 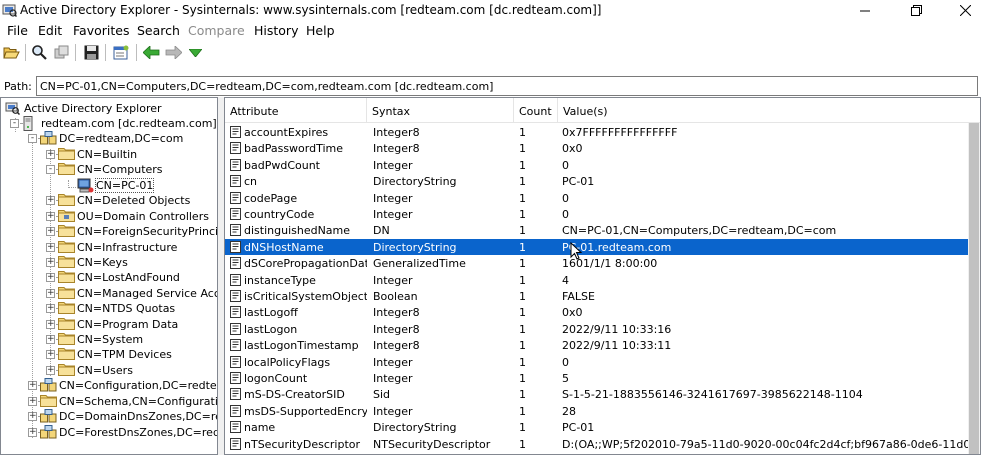 What do you see at coordinates (11, 52) in the screenshot?
I see `open-button` at bounding box center [11, 52].